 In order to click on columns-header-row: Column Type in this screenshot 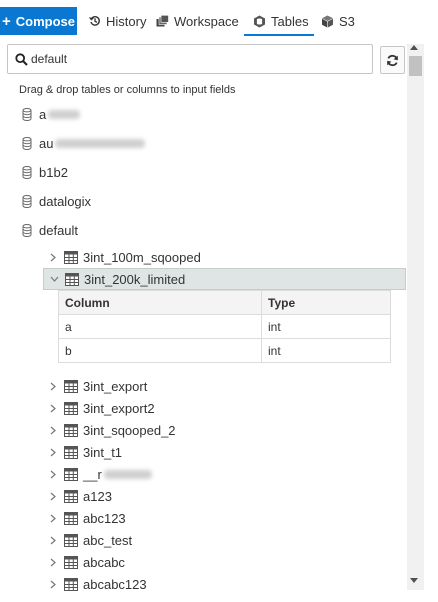, I will do `click(224, 302)`.